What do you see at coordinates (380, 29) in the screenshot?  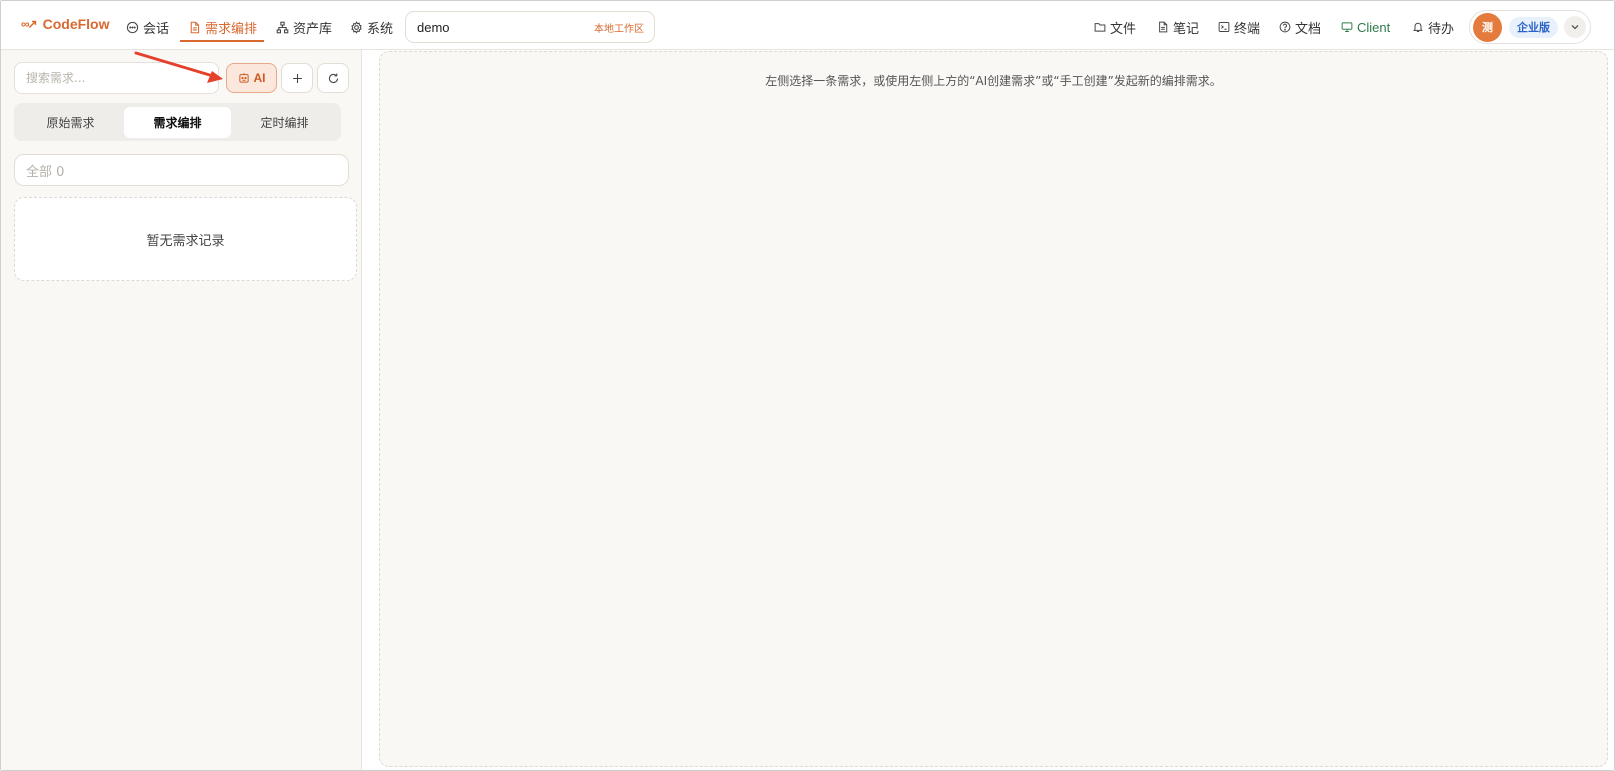 I see `nav-item-label: 系统` at bounding box center [380, 29].